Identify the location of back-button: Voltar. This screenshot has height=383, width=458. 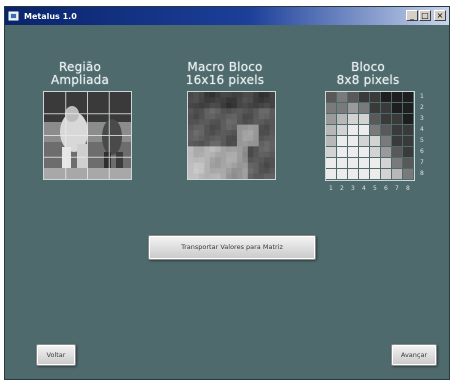
(56, 355).